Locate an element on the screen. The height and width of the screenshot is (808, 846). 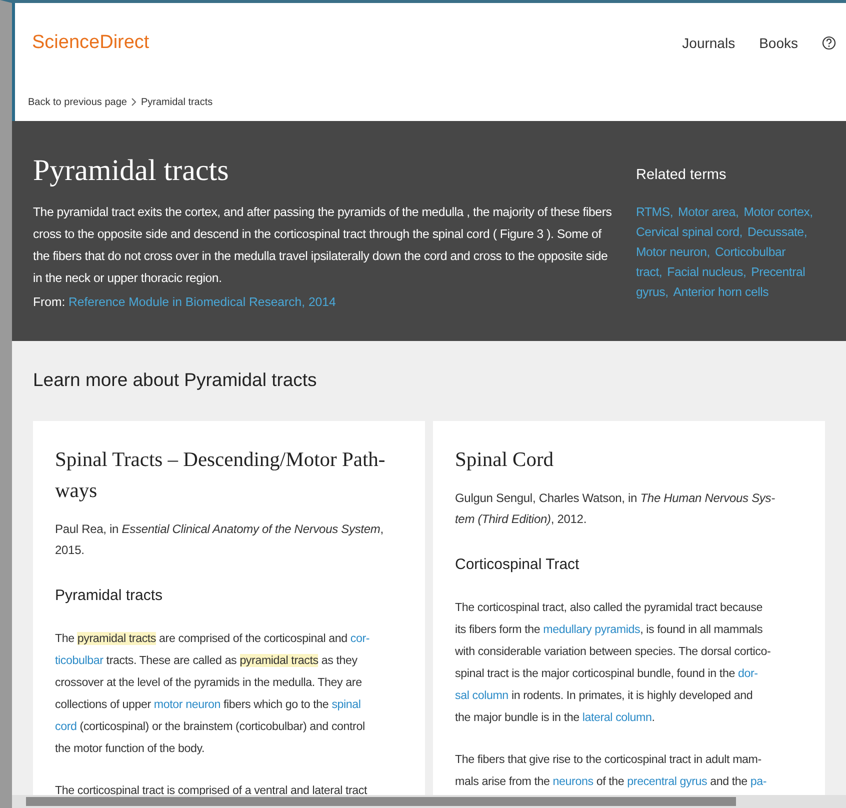
term-link: dor- is located at coordinates (748, 673).